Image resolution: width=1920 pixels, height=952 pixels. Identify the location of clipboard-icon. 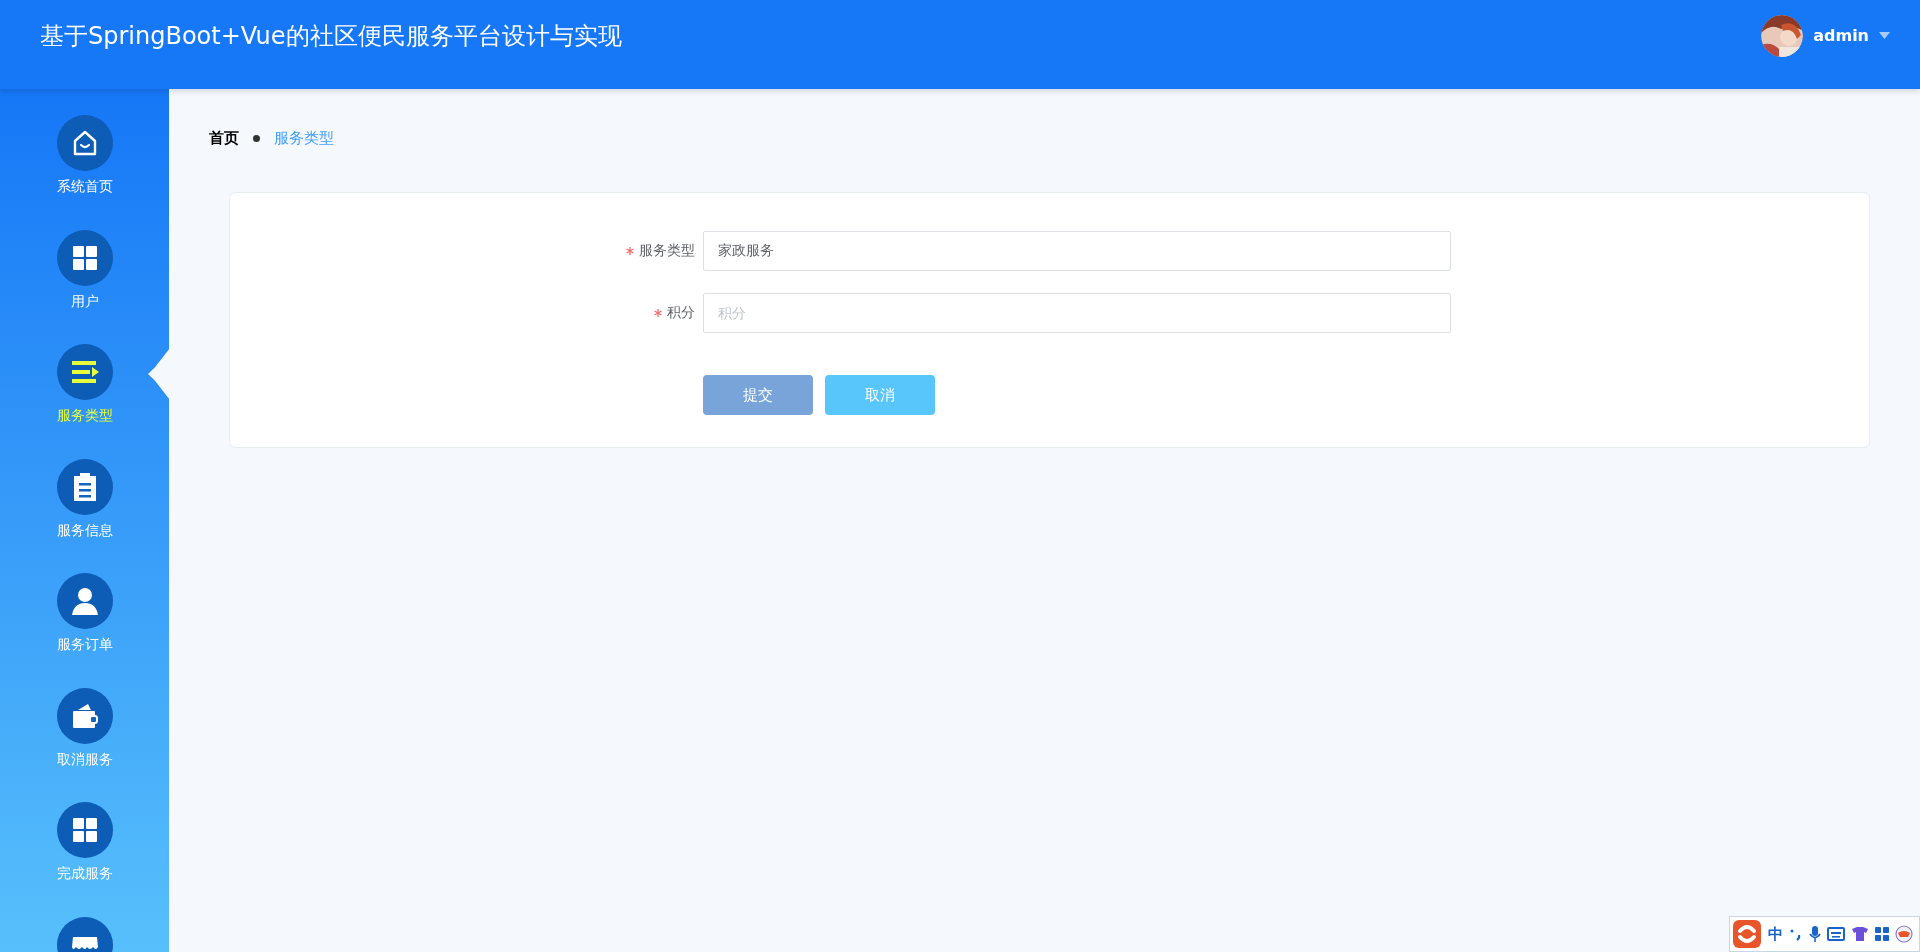
(84, 486).